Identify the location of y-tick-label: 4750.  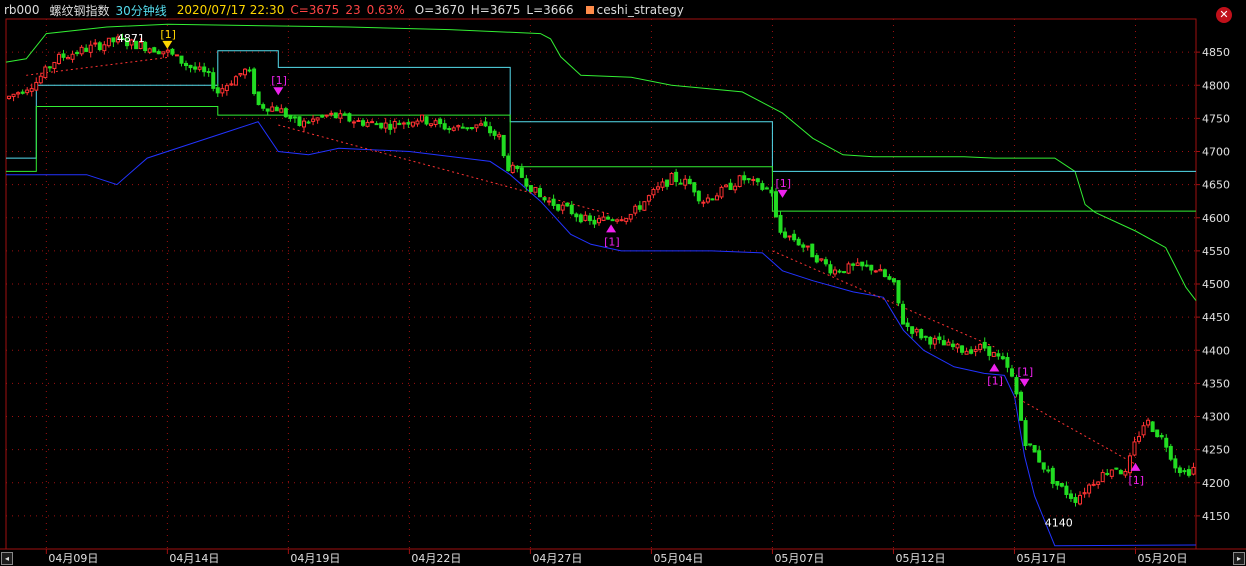
(1216, 118).